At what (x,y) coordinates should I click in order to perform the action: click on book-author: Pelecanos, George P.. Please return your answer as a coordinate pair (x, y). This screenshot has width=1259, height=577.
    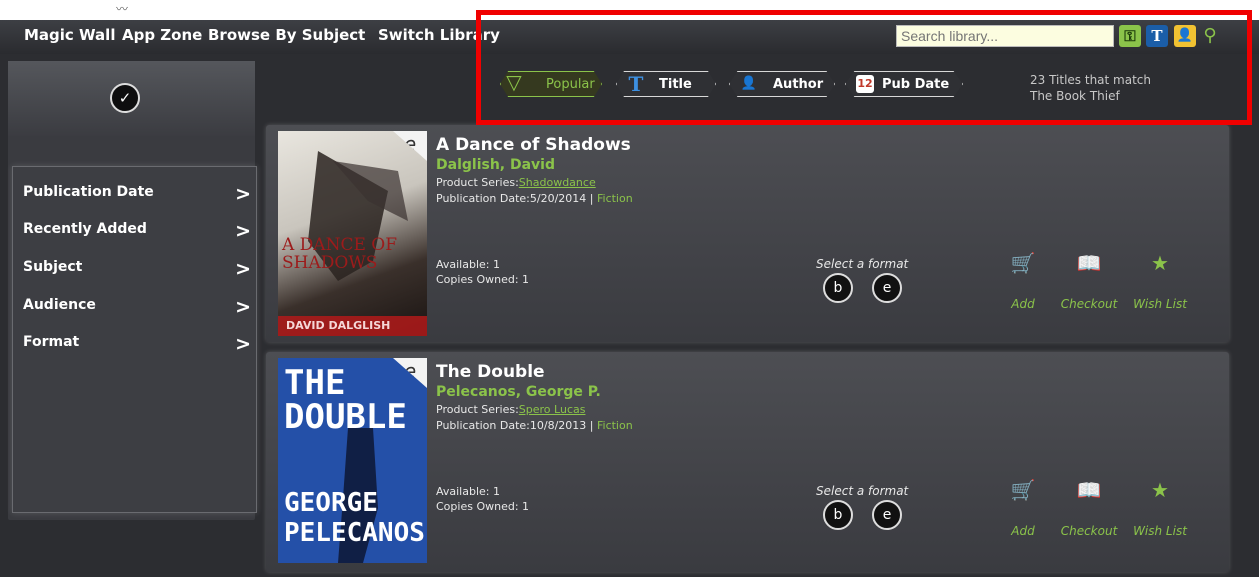
    Looking at the image, I should click on (518, 392).